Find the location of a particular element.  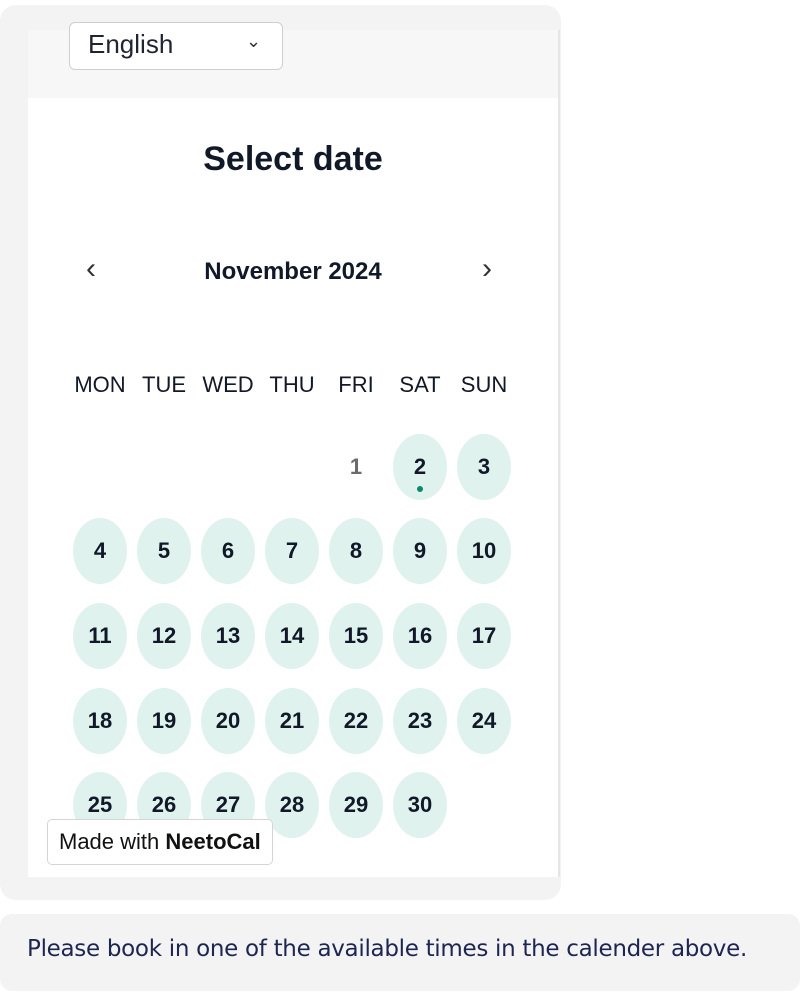

day-number: 4 is located at coordinates (100, 550).